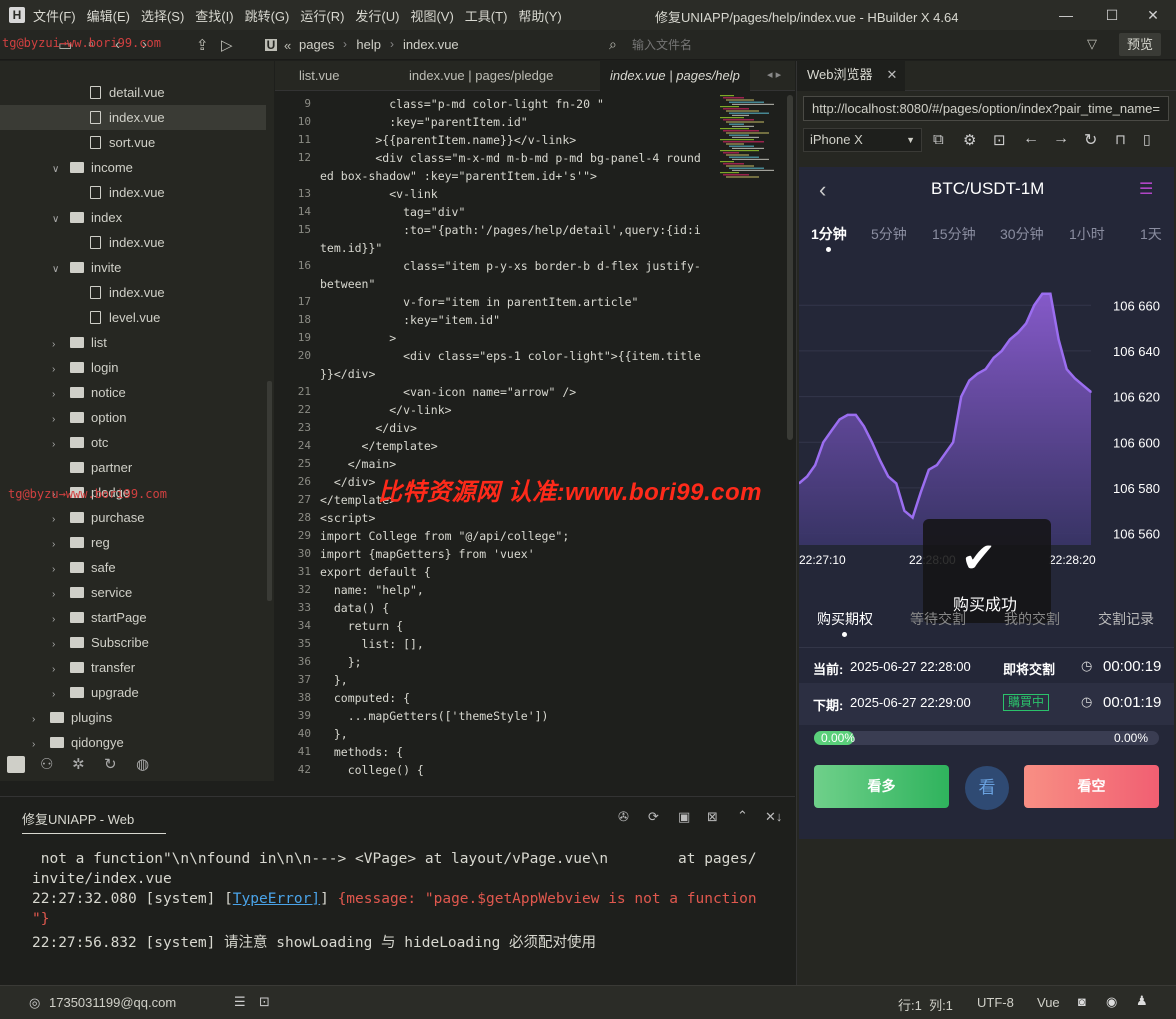  Describe the element at coordinates (1151, 234) in the screenshot. I see `interval-tab: 1天` at that location.